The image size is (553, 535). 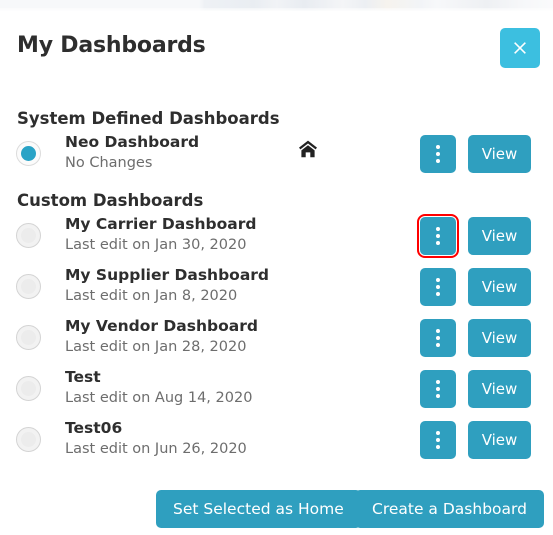 I want to click on dashboard-name: Neo Dashboard, so click(x=132, y=142).